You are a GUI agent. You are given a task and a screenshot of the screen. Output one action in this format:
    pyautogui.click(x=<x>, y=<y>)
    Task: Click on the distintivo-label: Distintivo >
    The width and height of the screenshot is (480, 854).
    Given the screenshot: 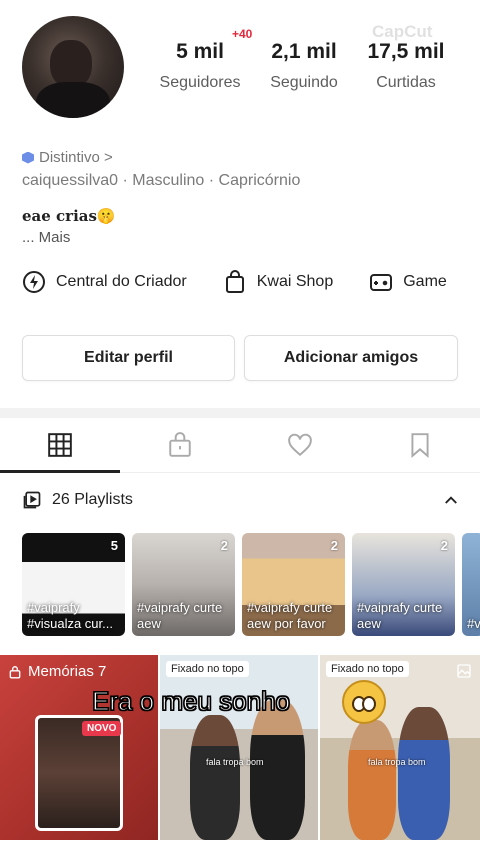 What is the action you would take?
    pyautogui.click(x=76, y=157)
    